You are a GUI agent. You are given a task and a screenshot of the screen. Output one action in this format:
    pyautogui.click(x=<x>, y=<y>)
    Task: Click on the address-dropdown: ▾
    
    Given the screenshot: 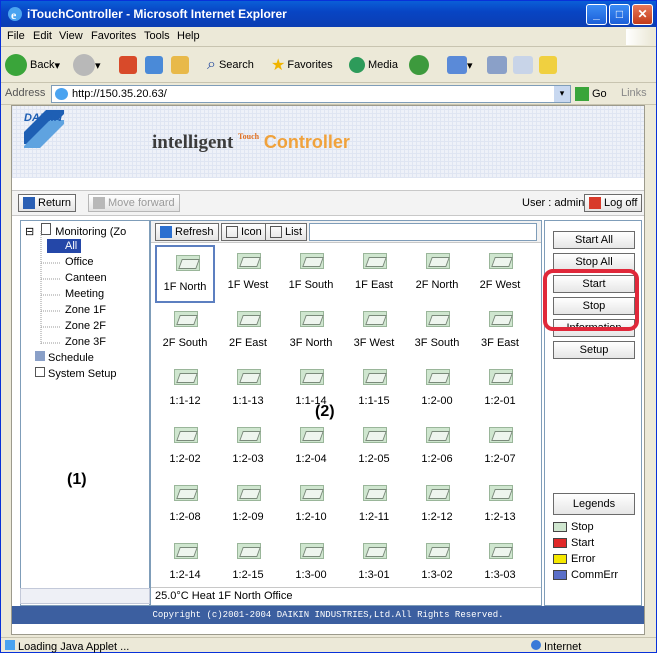 What is the action you would take?
    pyautogui.click(x=562, y=94)
    